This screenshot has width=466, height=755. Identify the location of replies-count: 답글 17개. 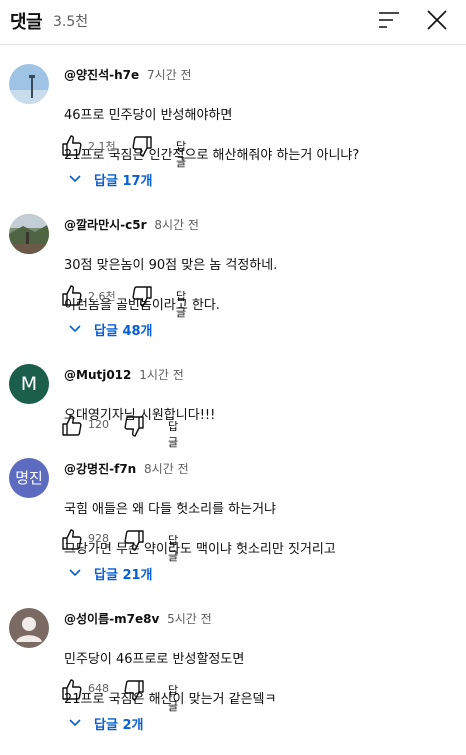
(123, 181).